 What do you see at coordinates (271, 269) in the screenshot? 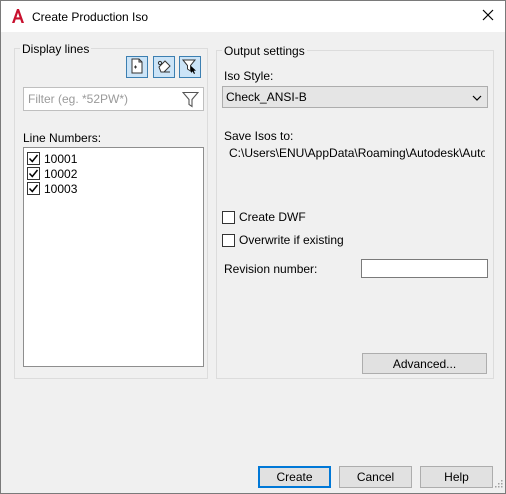
I see `revision-number-label: Revision number:` at bounding box center [271, 269].